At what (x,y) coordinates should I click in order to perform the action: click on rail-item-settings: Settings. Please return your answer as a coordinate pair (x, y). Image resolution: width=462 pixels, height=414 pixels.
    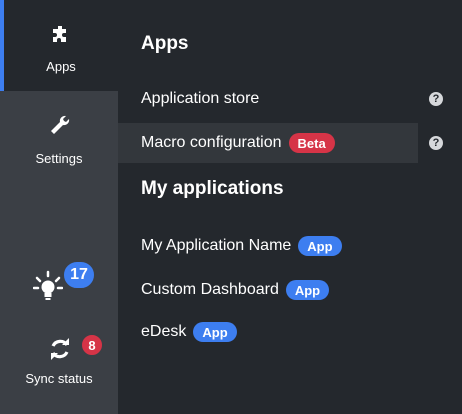
    Looking at the image, I should click on (59, 142).